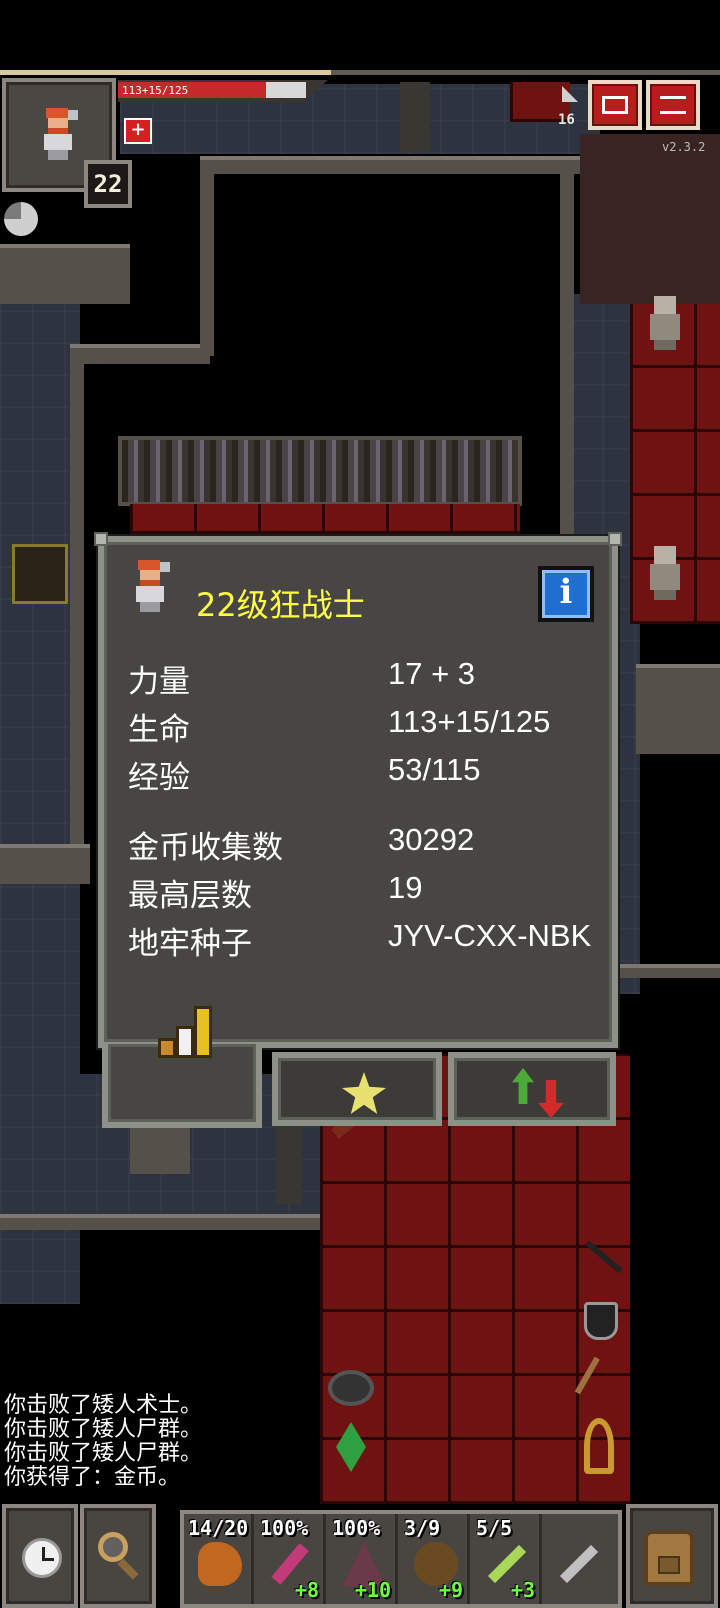 This screenshot has width=720, height=1608. Describe the element at coordinates (551, 1099) in the screenshot. I see `arrow-down-icon` at that location.